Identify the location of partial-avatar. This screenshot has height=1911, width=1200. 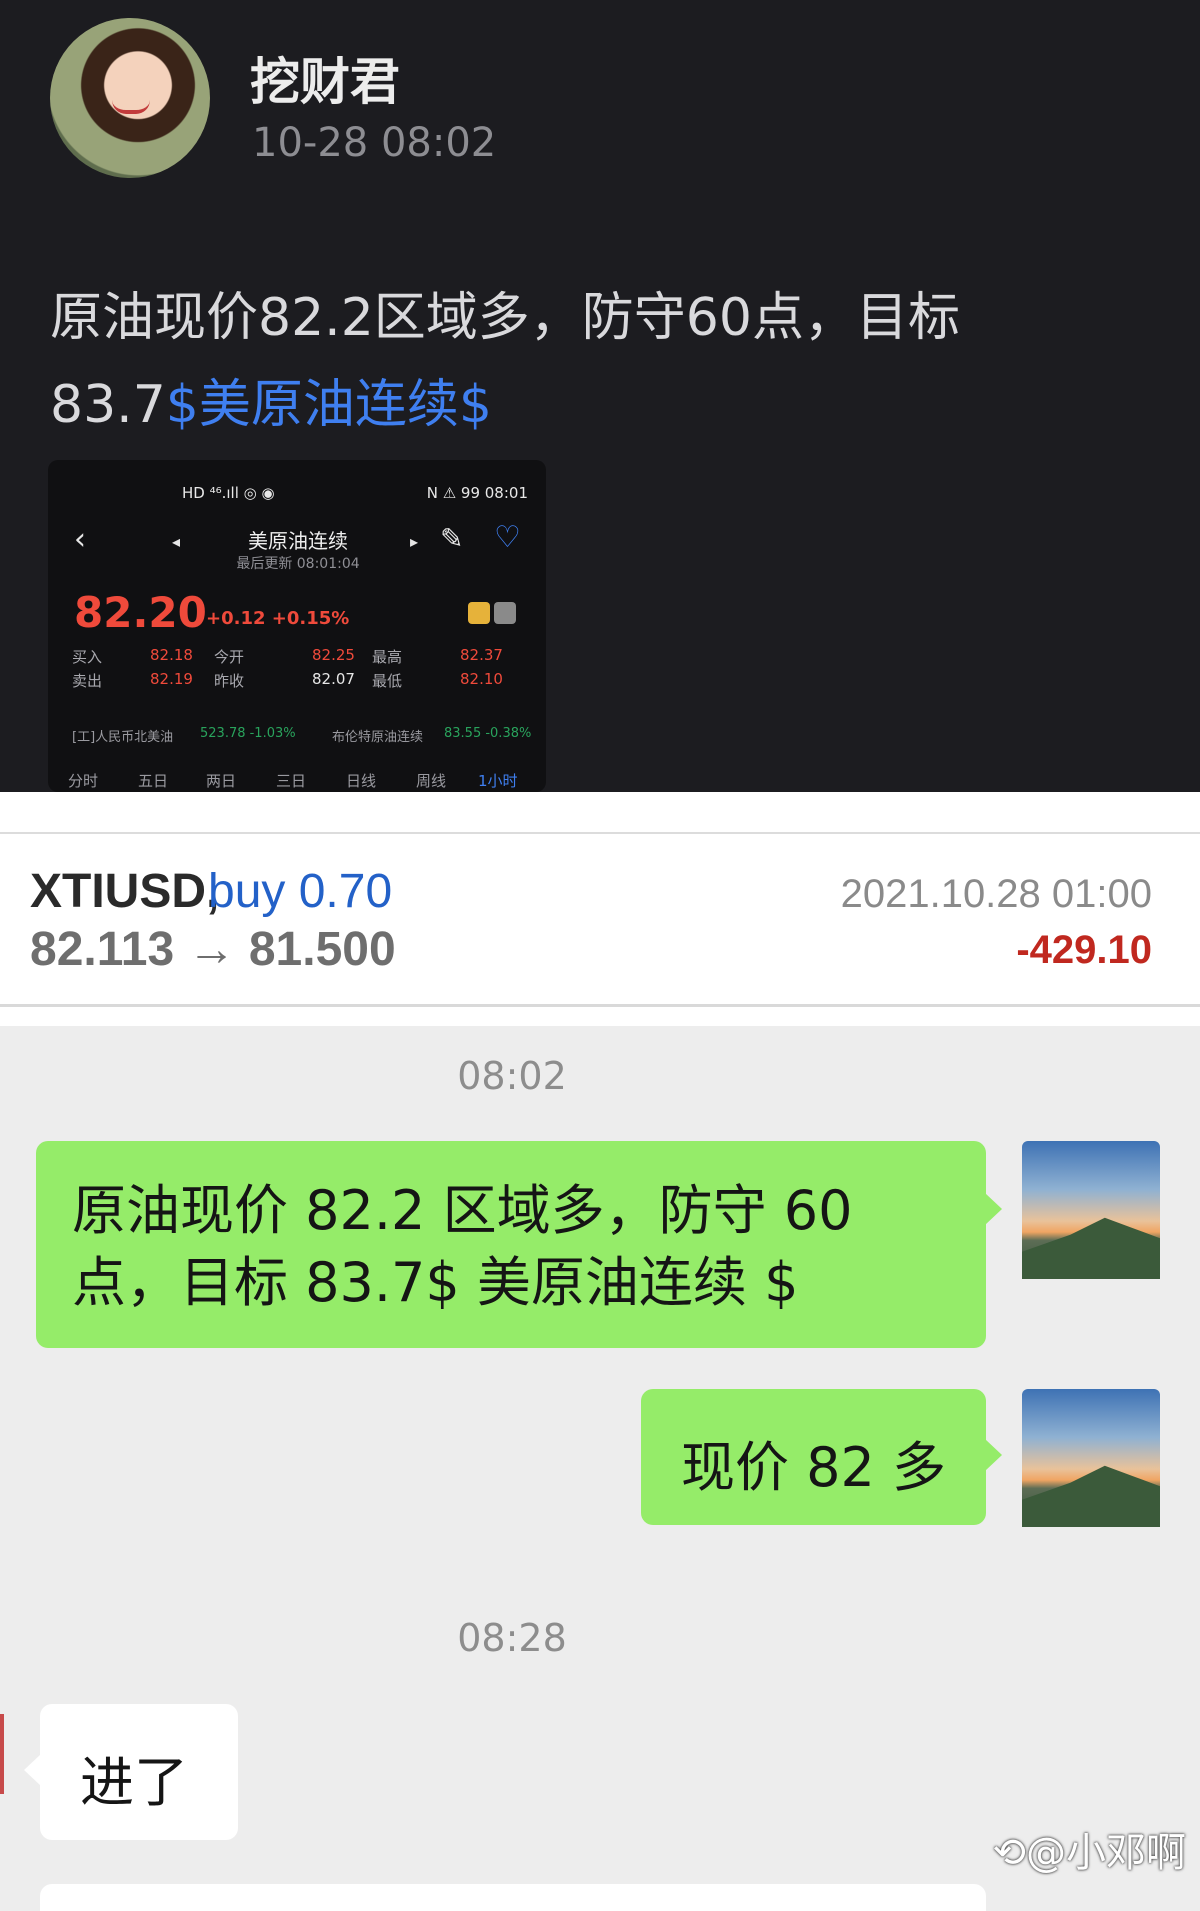
(2, 1754).